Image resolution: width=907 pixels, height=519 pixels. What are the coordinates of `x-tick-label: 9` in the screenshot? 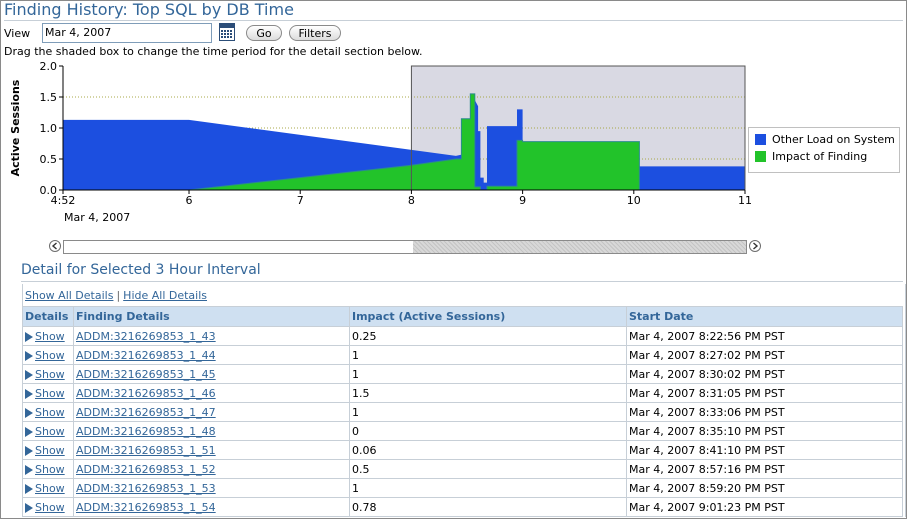 It's located at (522, 200).